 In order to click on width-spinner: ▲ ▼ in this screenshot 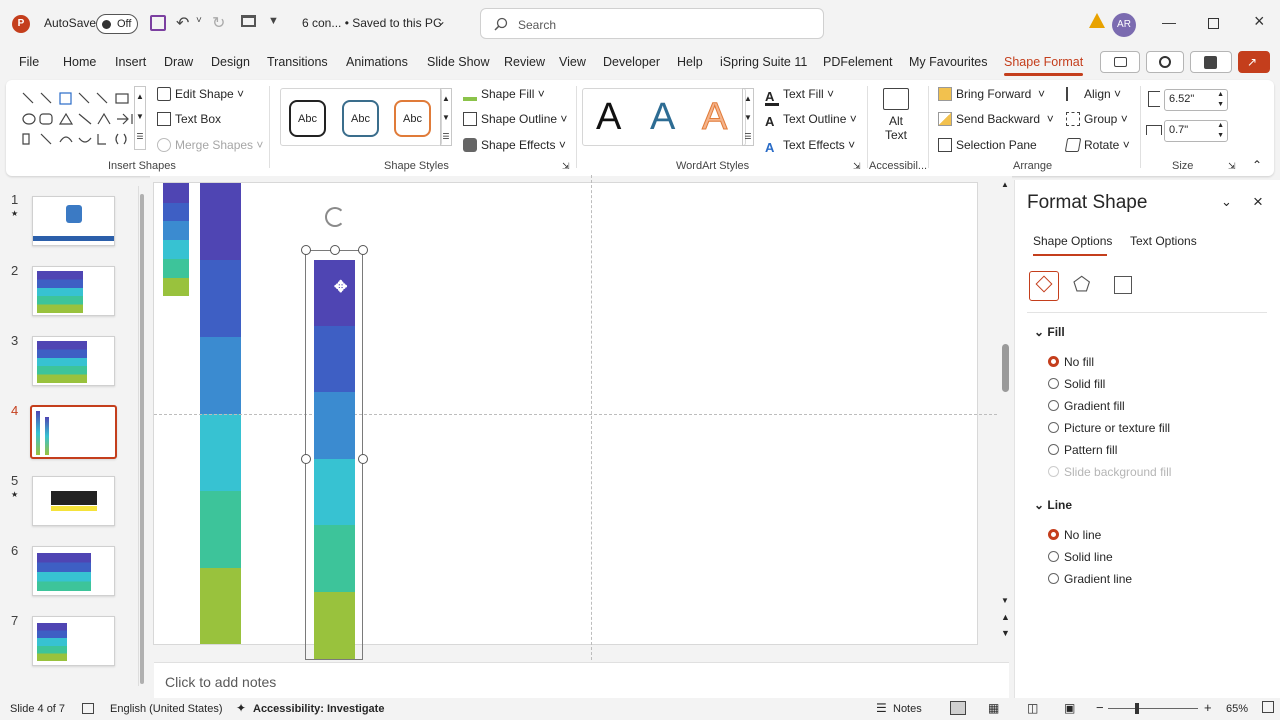, I will do `click(1220, 131)`.